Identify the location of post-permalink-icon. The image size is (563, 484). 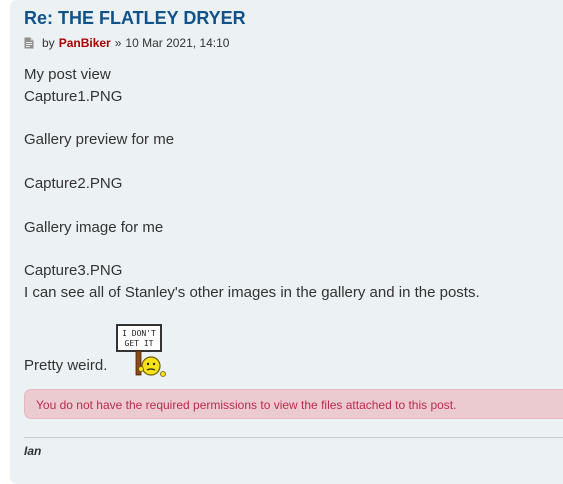
(29, 43).